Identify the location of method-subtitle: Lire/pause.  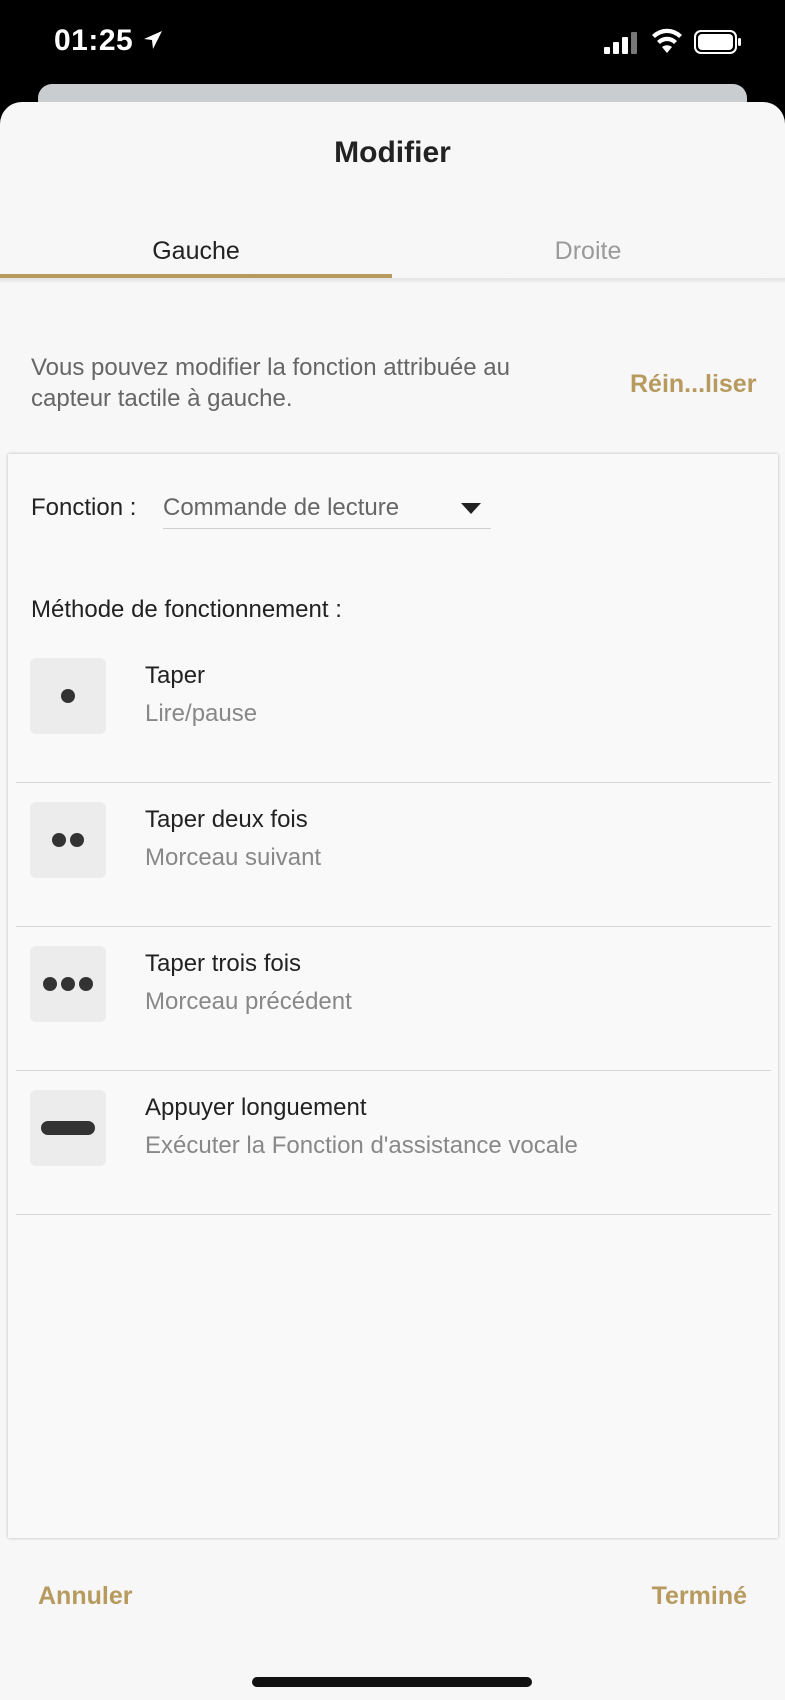
(201, 713).